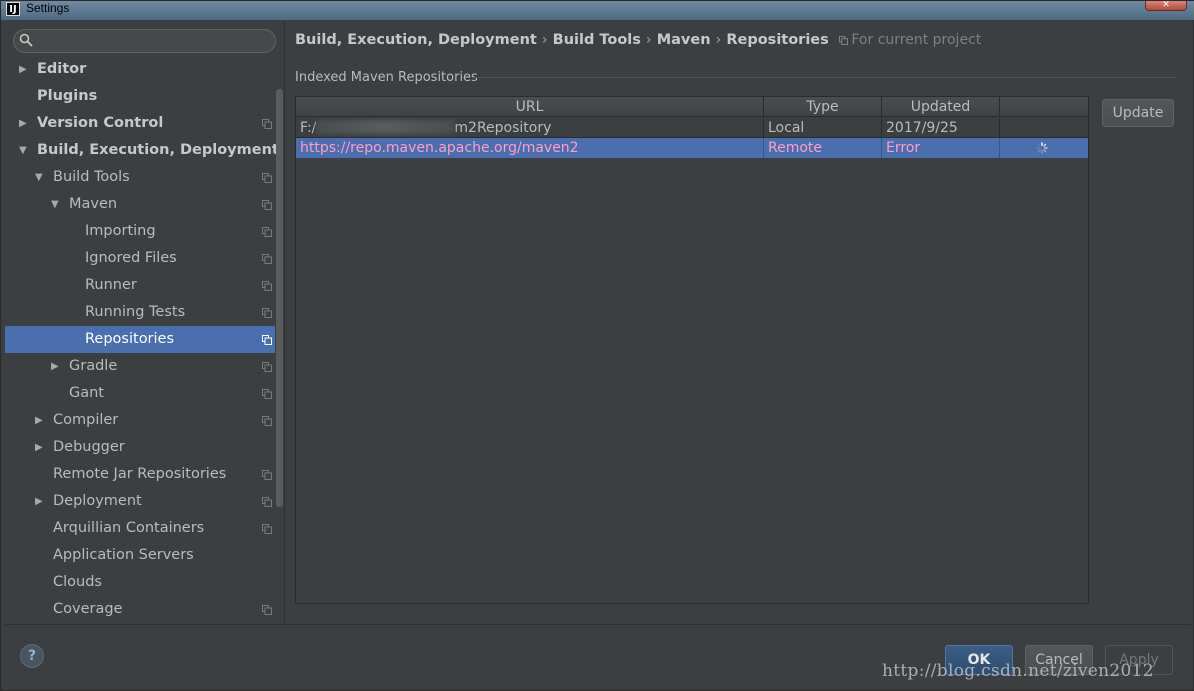  Describe the element at coordinates (32, 656) in the screenshot. I see `help-button: ?` at that location.